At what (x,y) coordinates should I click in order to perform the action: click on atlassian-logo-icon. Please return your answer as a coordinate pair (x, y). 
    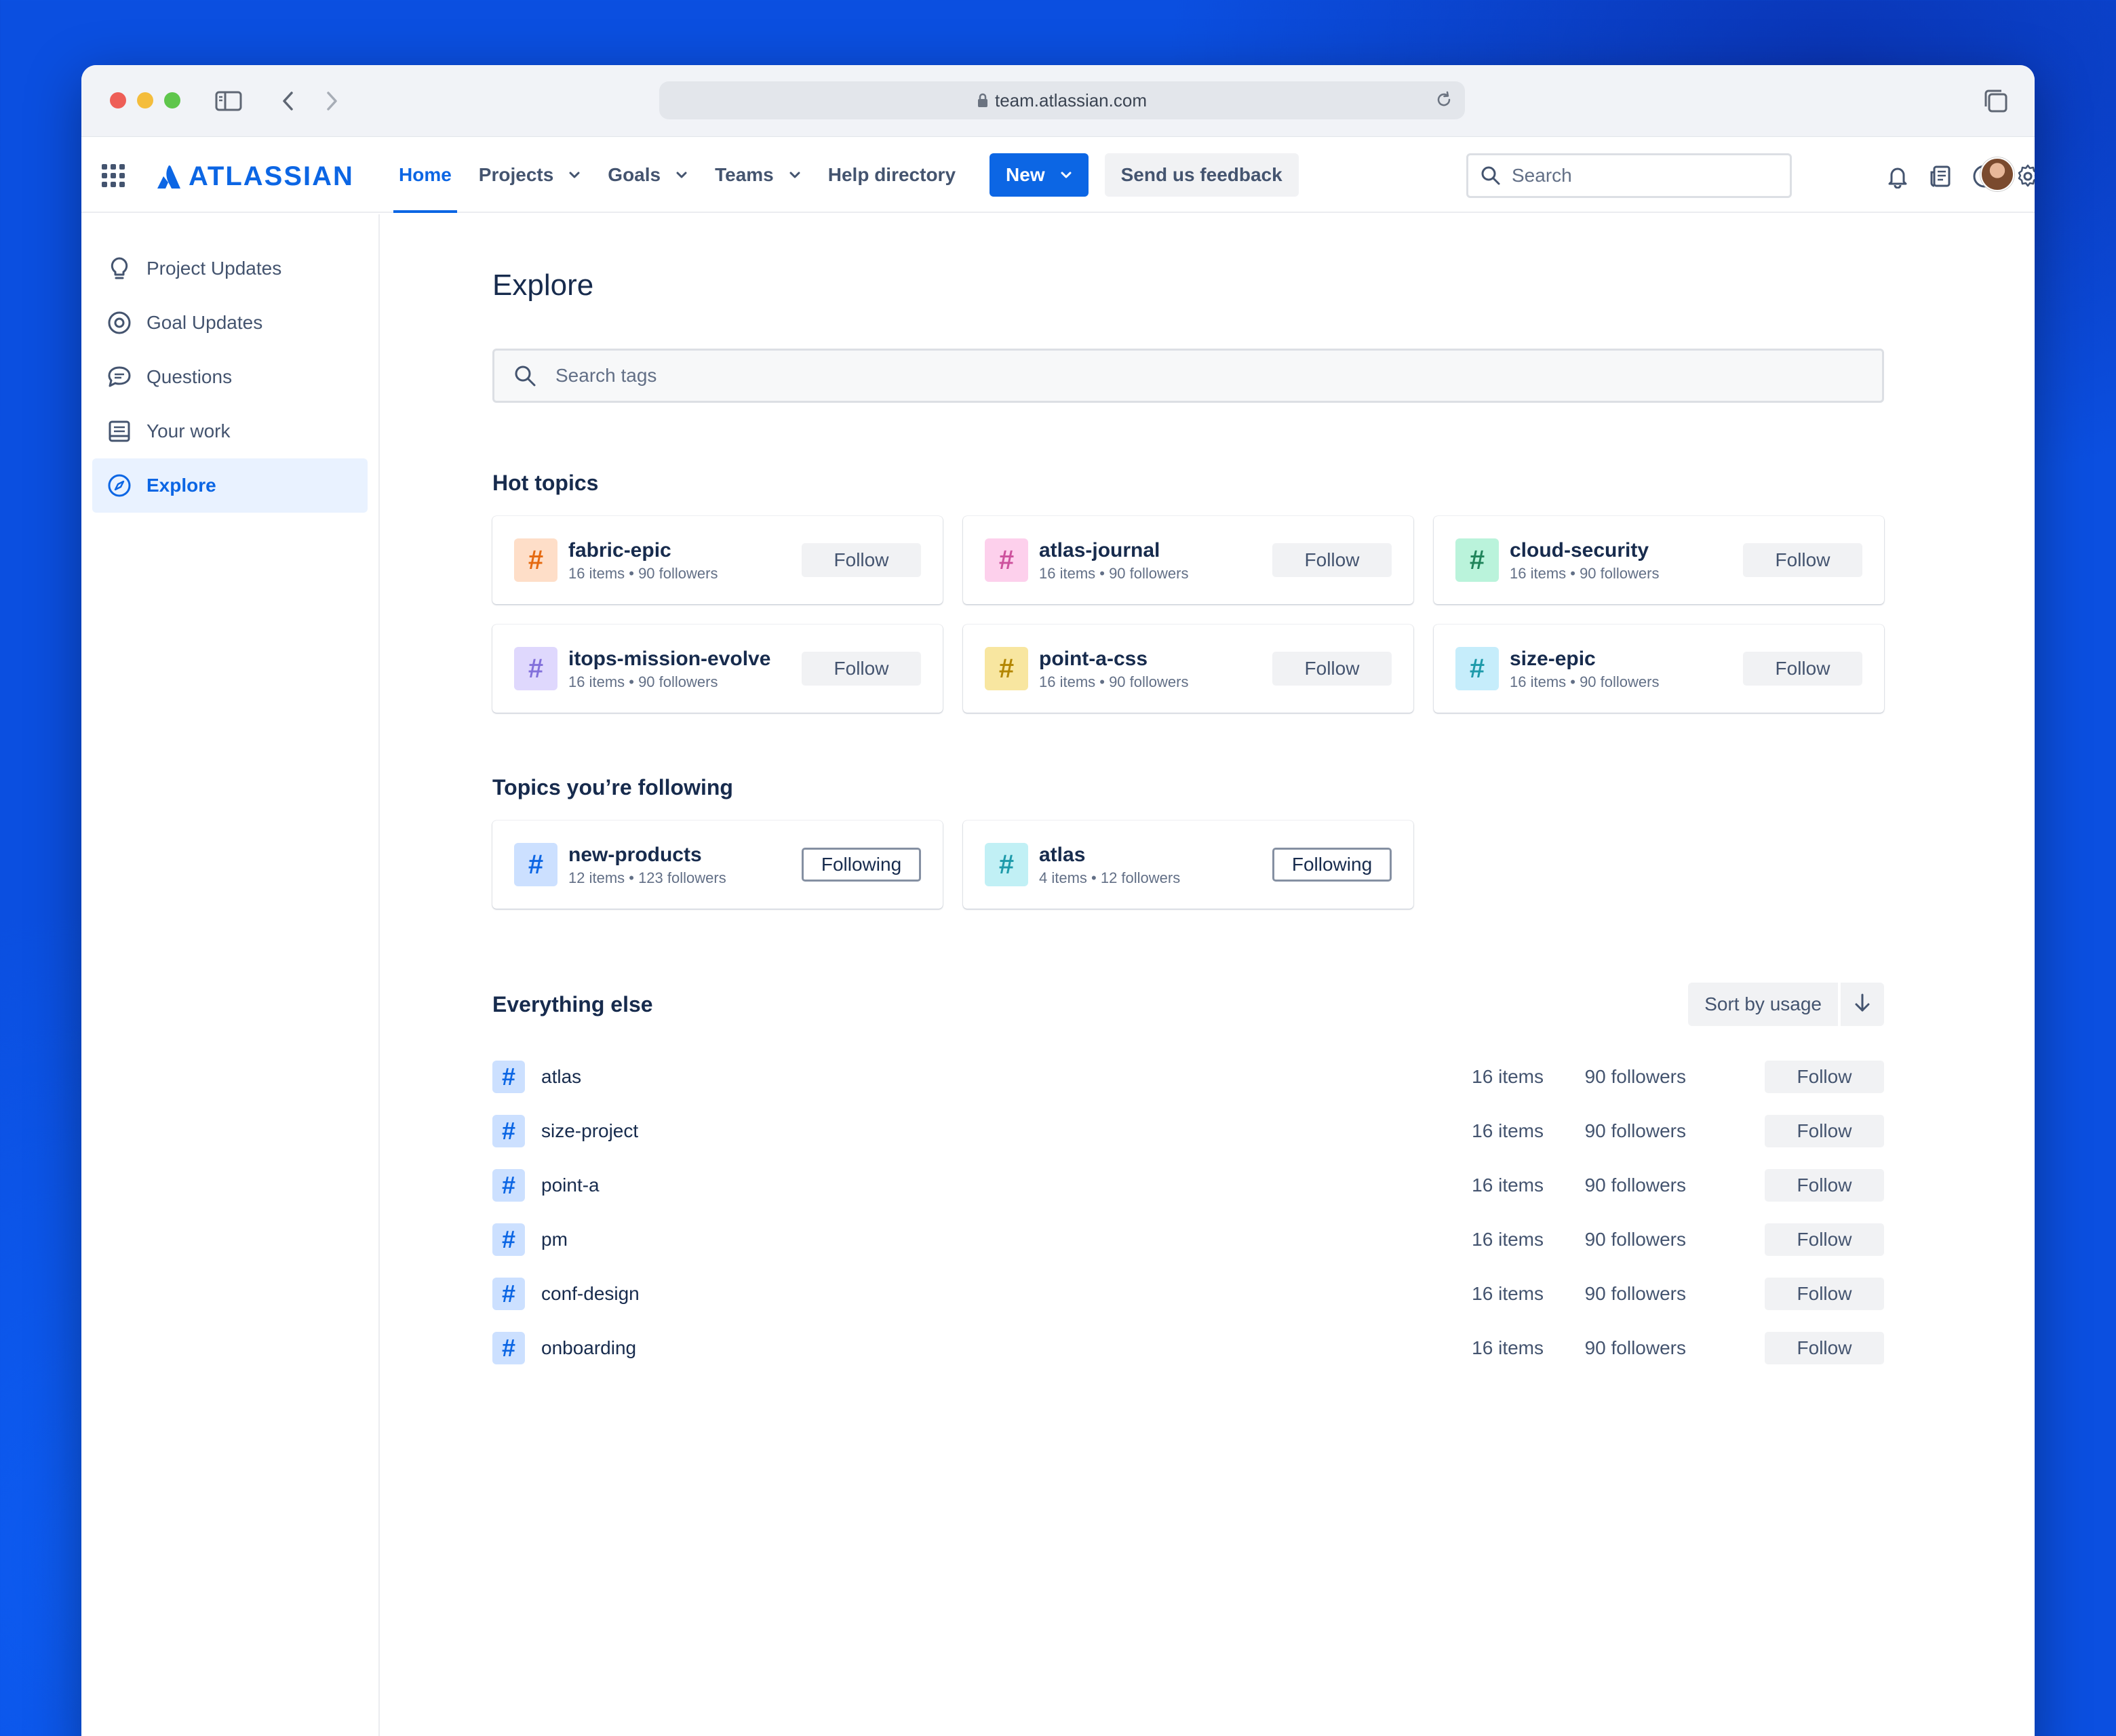
    Looking at the image, I should click on (169, 177).